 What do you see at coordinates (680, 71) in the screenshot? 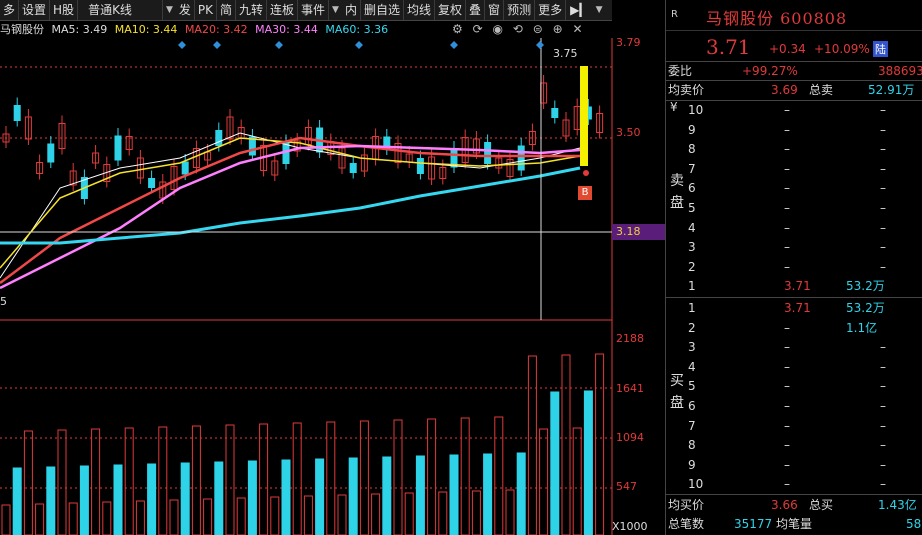
I see `weibi-label: 委比` at bounding box center [680, 71].